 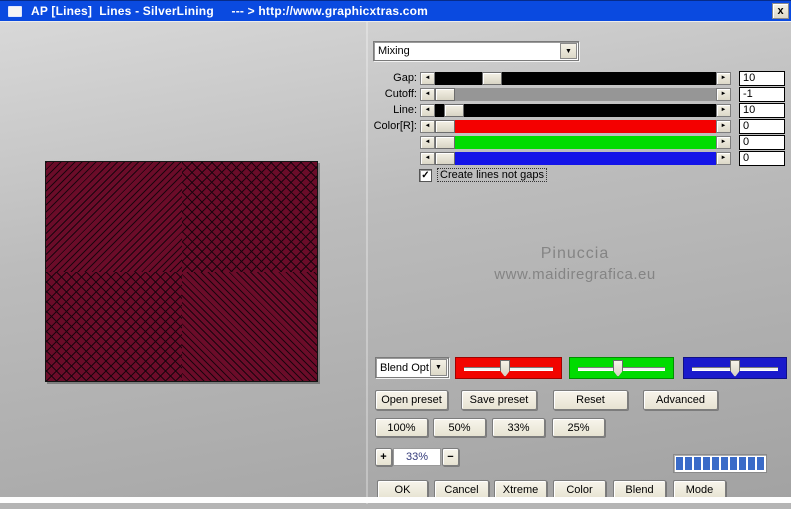 What do you see at coordinates (575, 142) in the screenshot?
I see `color-g-slider` at bounding box center [575, 142].